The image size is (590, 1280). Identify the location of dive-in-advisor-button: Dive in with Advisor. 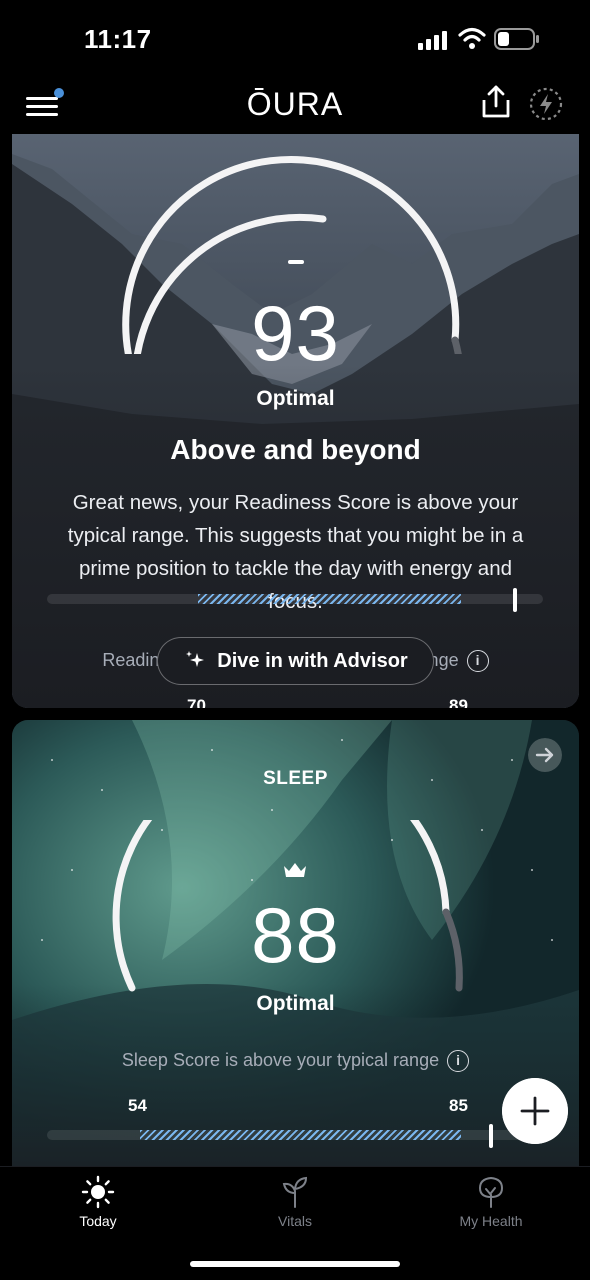
(295, 661).